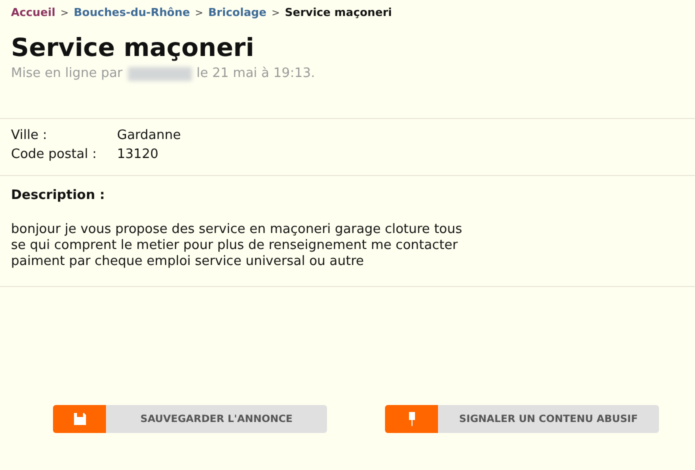 Image resolution: width=695 pixels, height=470 pixels. Describe the element at coordinates (79, 419) in the screenshot. I see `floppy-icon` at that location.